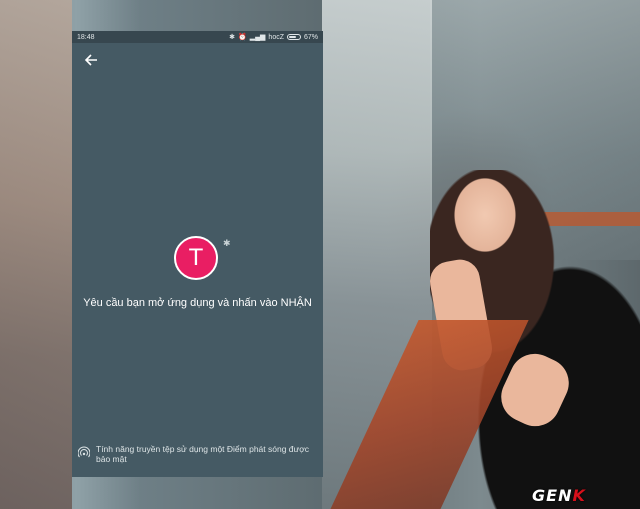 The height and width of the screenshot is (509, 640). Describe the element at coordinates (552, 495) in the screenshot. I see `logo-text-main: GEN` at that location.